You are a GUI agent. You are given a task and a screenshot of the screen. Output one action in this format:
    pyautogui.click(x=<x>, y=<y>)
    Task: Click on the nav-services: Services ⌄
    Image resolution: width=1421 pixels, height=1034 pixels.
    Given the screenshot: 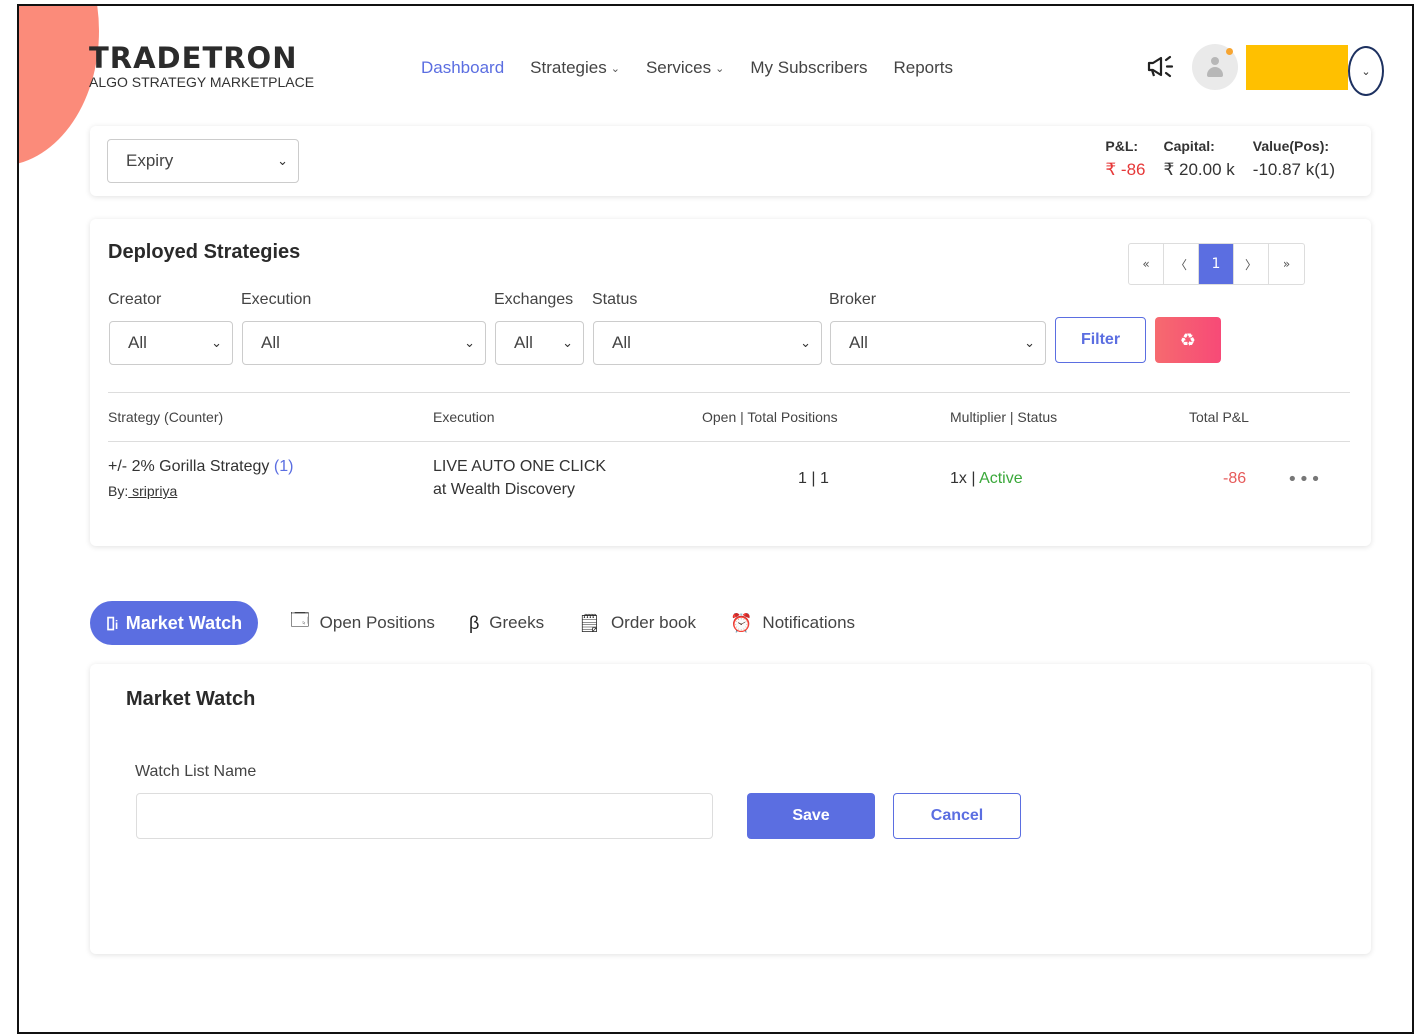 What is the action you would take?
    pyautogui.click(x=685, y=68)
    